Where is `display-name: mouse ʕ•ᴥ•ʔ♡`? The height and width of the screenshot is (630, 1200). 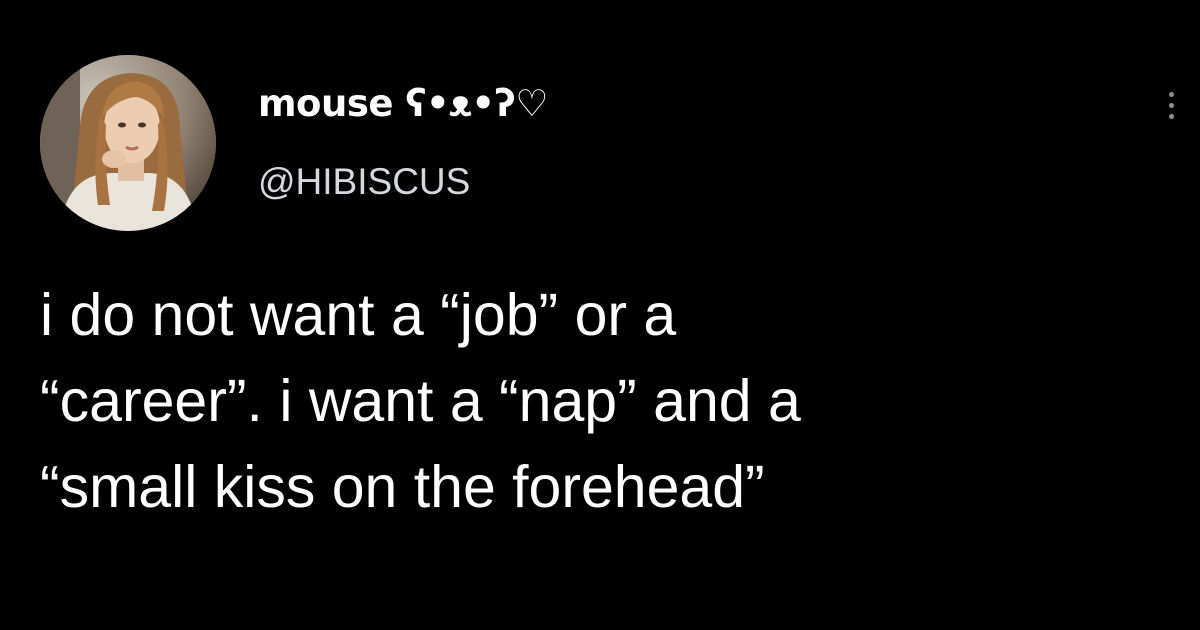 display-name: mouse ʕ•ᴥ•ʔ♡ is located at coordinates (403, 103).